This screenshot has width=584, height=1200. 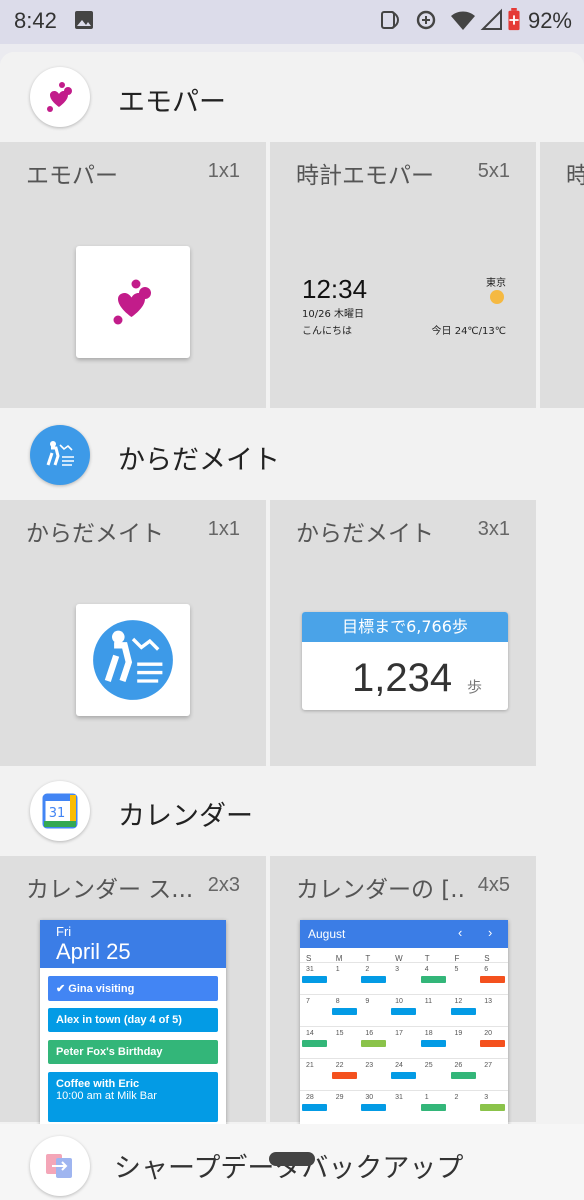 I want to click on agenda-event-title: Coffee with Eric, so click(x=98, y=1084).